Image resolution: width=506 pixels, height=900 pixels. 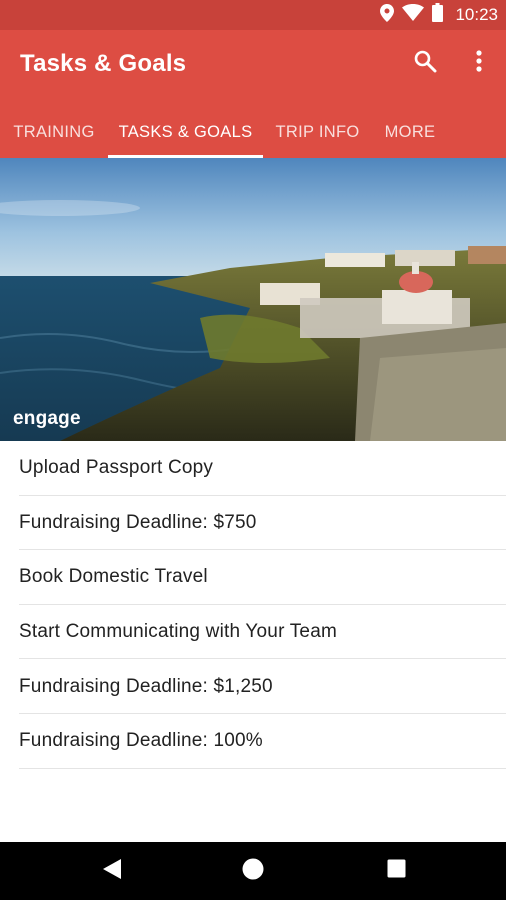 I want to click on home-icon, so click(x=253, y=871).